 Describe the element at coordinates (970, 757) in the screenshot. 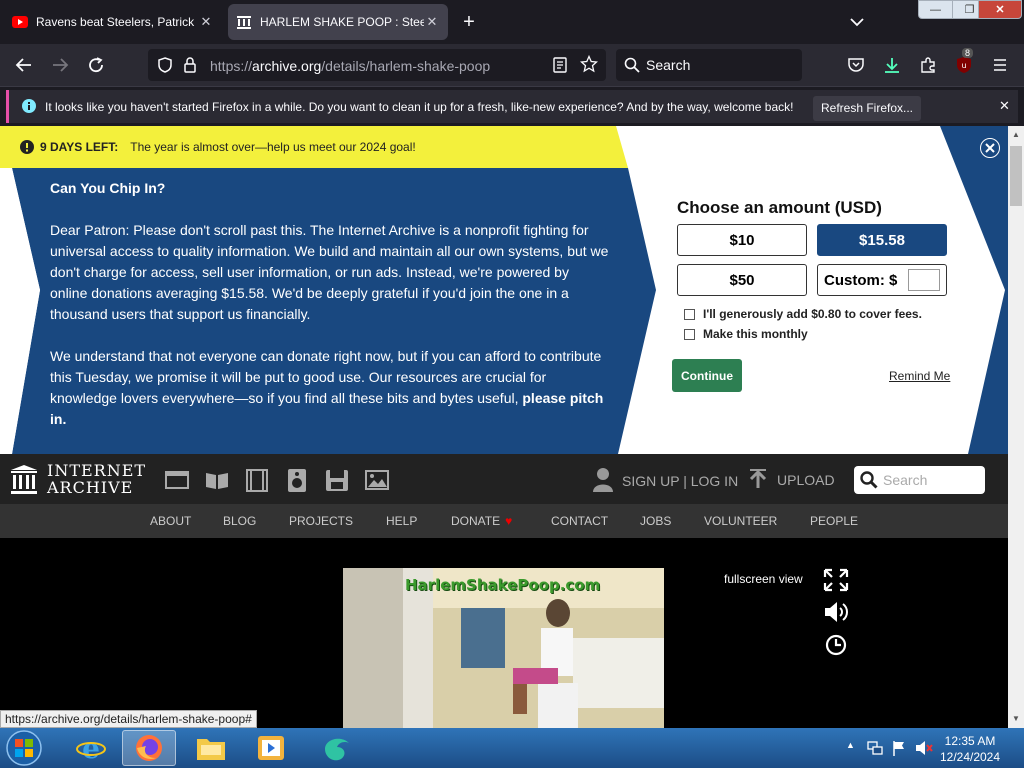

I see `clock-date: 12/24/2024` at that location.